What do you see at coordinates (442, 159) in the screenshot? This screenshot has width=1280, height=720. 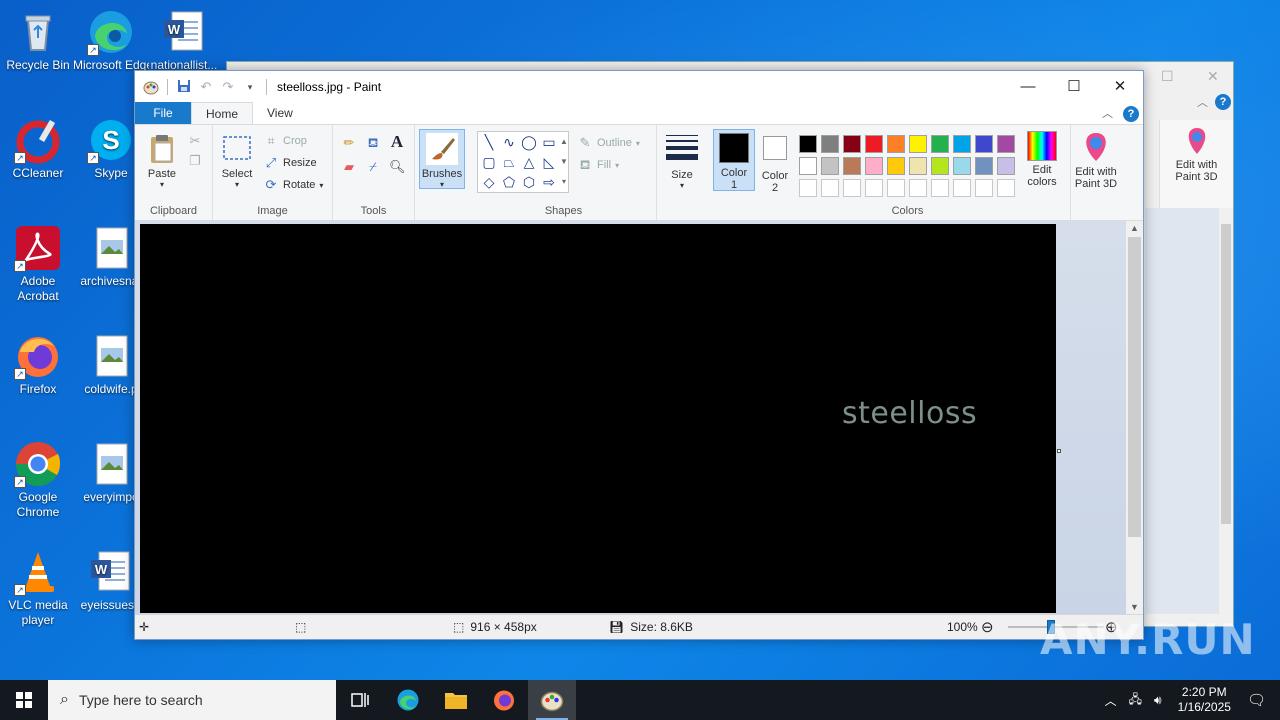 I see `brushes-button: Brushes ▾` at bounding box center [442, 159].